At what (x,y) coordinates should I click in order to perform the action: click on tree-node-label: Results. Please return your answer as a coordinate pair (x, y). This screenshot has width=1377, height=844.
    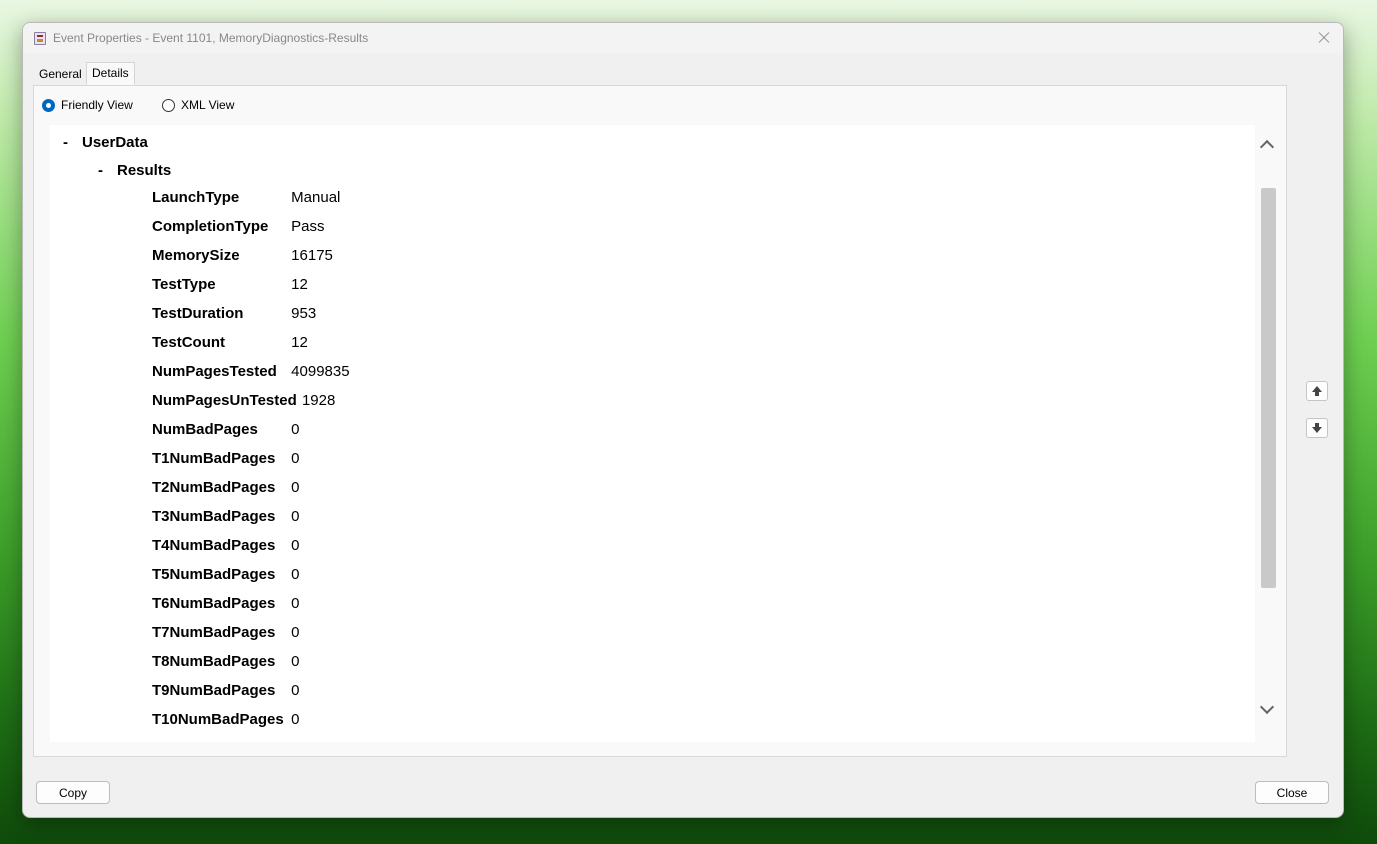
    Looking at the image, I should click on (144, 170).